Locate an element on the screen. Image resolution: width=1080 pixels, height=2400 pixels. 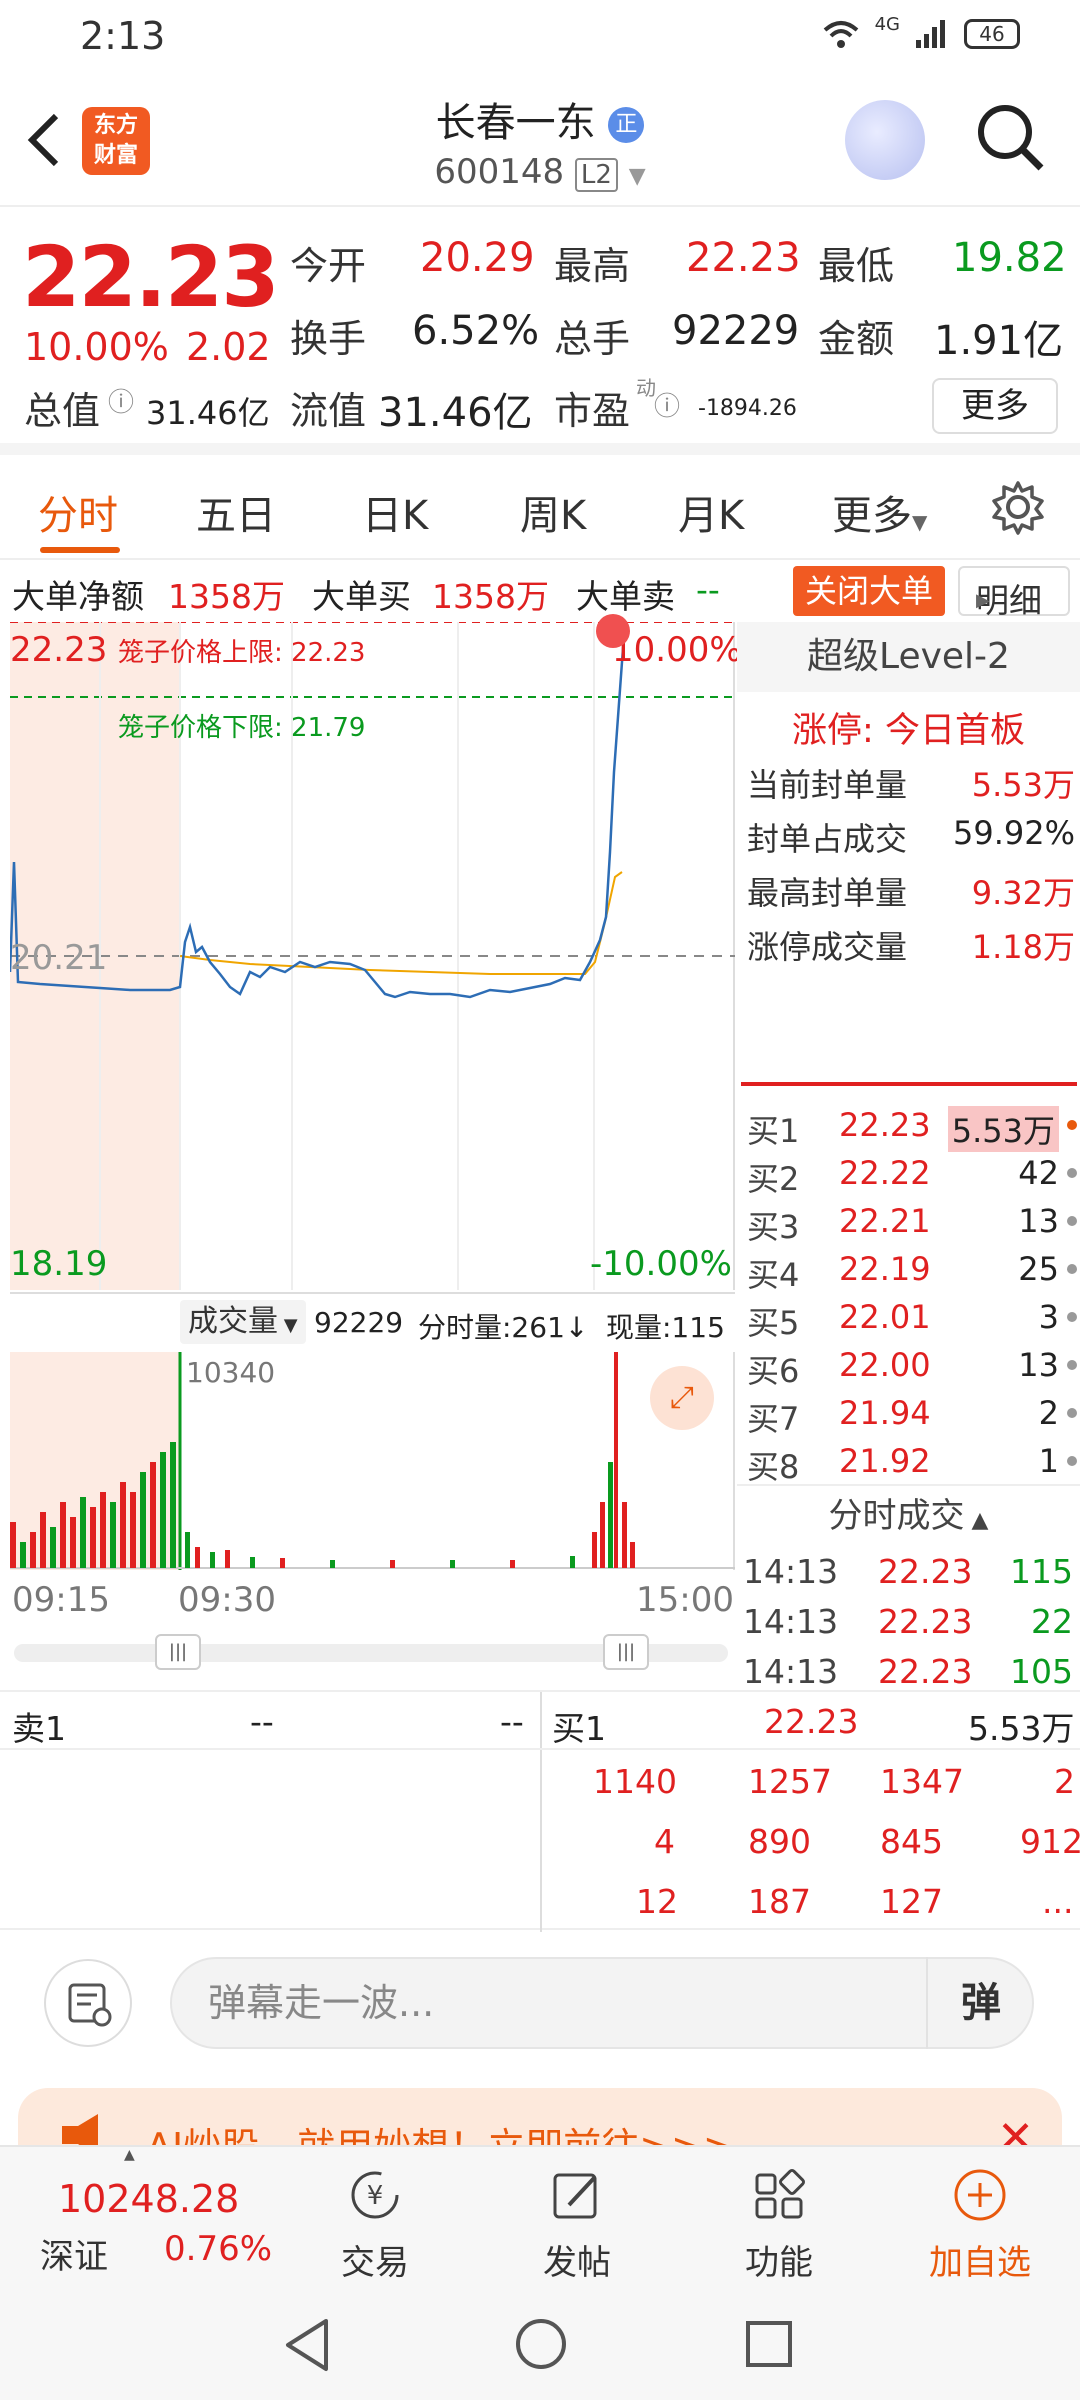
danmaku-toggle-button: 弹 is located at coordinates (980, 2003).